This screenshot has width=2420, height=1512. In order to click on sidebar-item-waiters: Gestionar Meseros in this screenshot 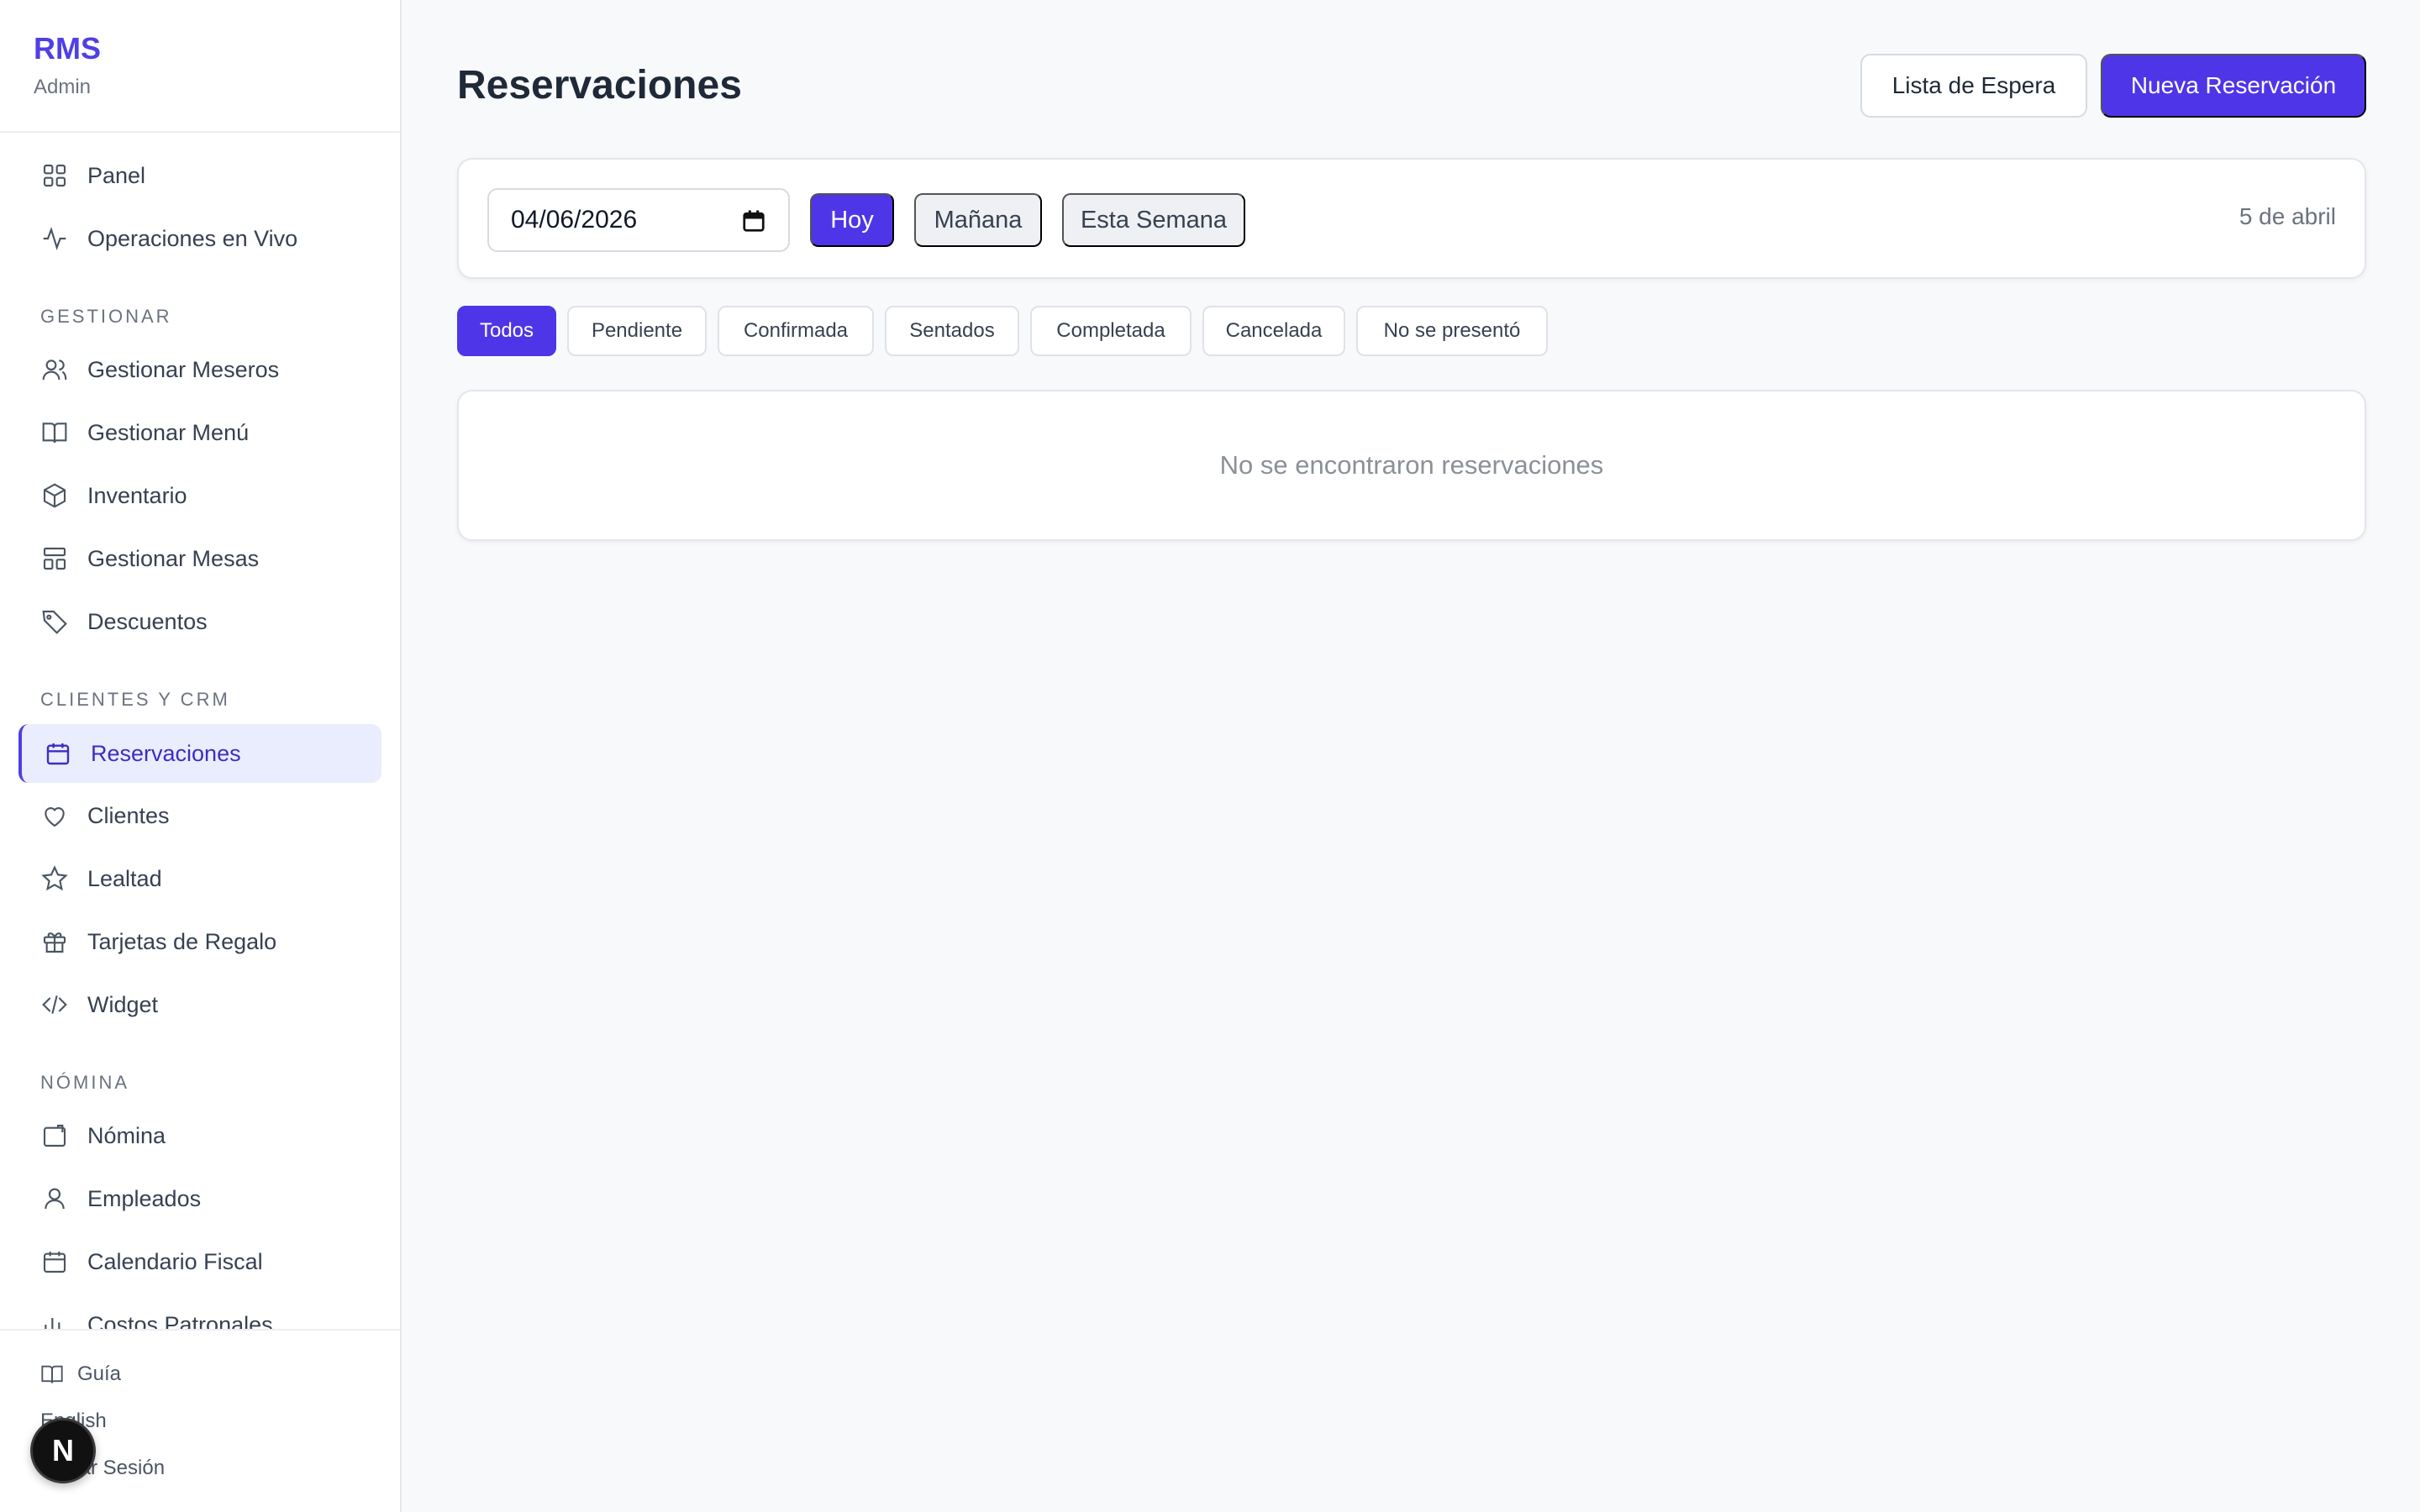, I will do `click(199, 369)`.